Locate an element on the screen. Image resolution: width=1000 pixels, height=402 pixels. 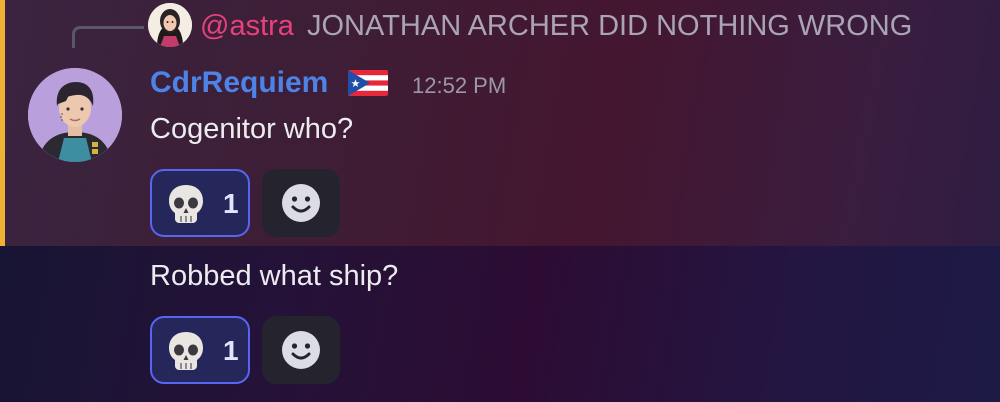
author-avatar is located at coordinates (75, 115).